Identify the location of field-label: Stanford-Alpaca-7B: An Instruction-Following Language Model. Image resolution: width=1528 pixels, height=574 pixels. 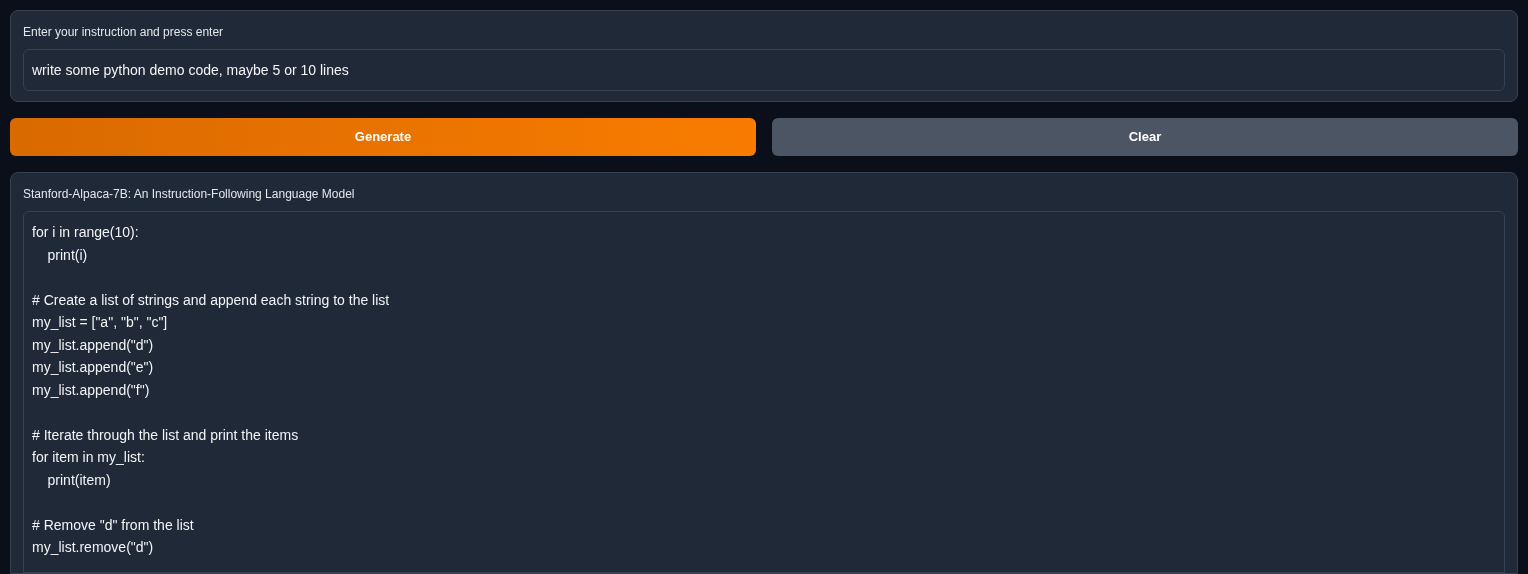
(189, 194).